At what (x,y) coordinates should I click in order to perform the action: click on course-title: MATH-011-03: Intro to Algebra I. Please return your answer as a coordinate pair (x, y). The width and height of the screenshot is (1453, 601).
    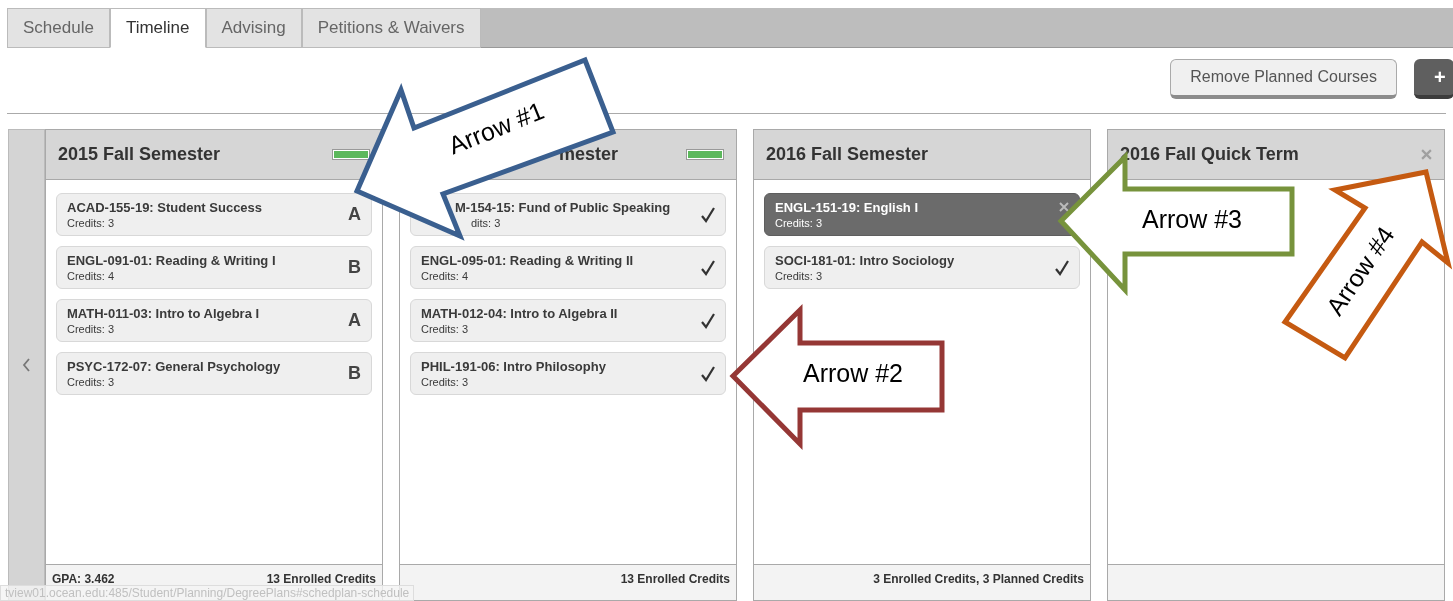
    Looking at the image, I should click on (163, 313).